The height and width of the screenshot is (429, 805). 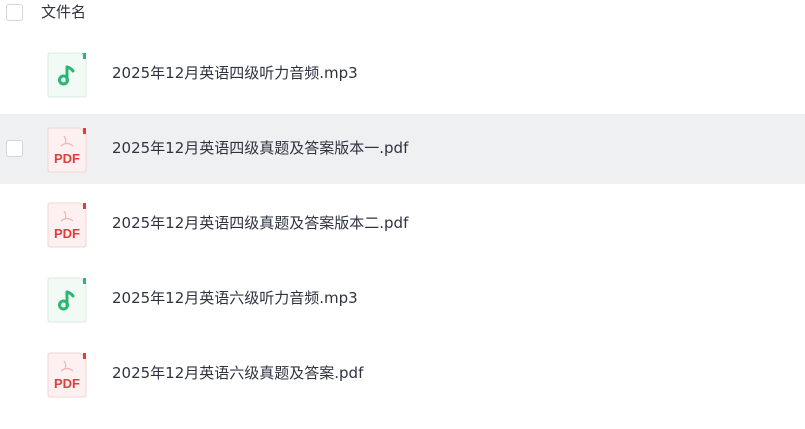 What do you see at coordinates (260, 148) in the screenshot?
I see `file-name: 2025年12月英语四级真题及答案版本一.pdf` at bounding box center [260, 148].